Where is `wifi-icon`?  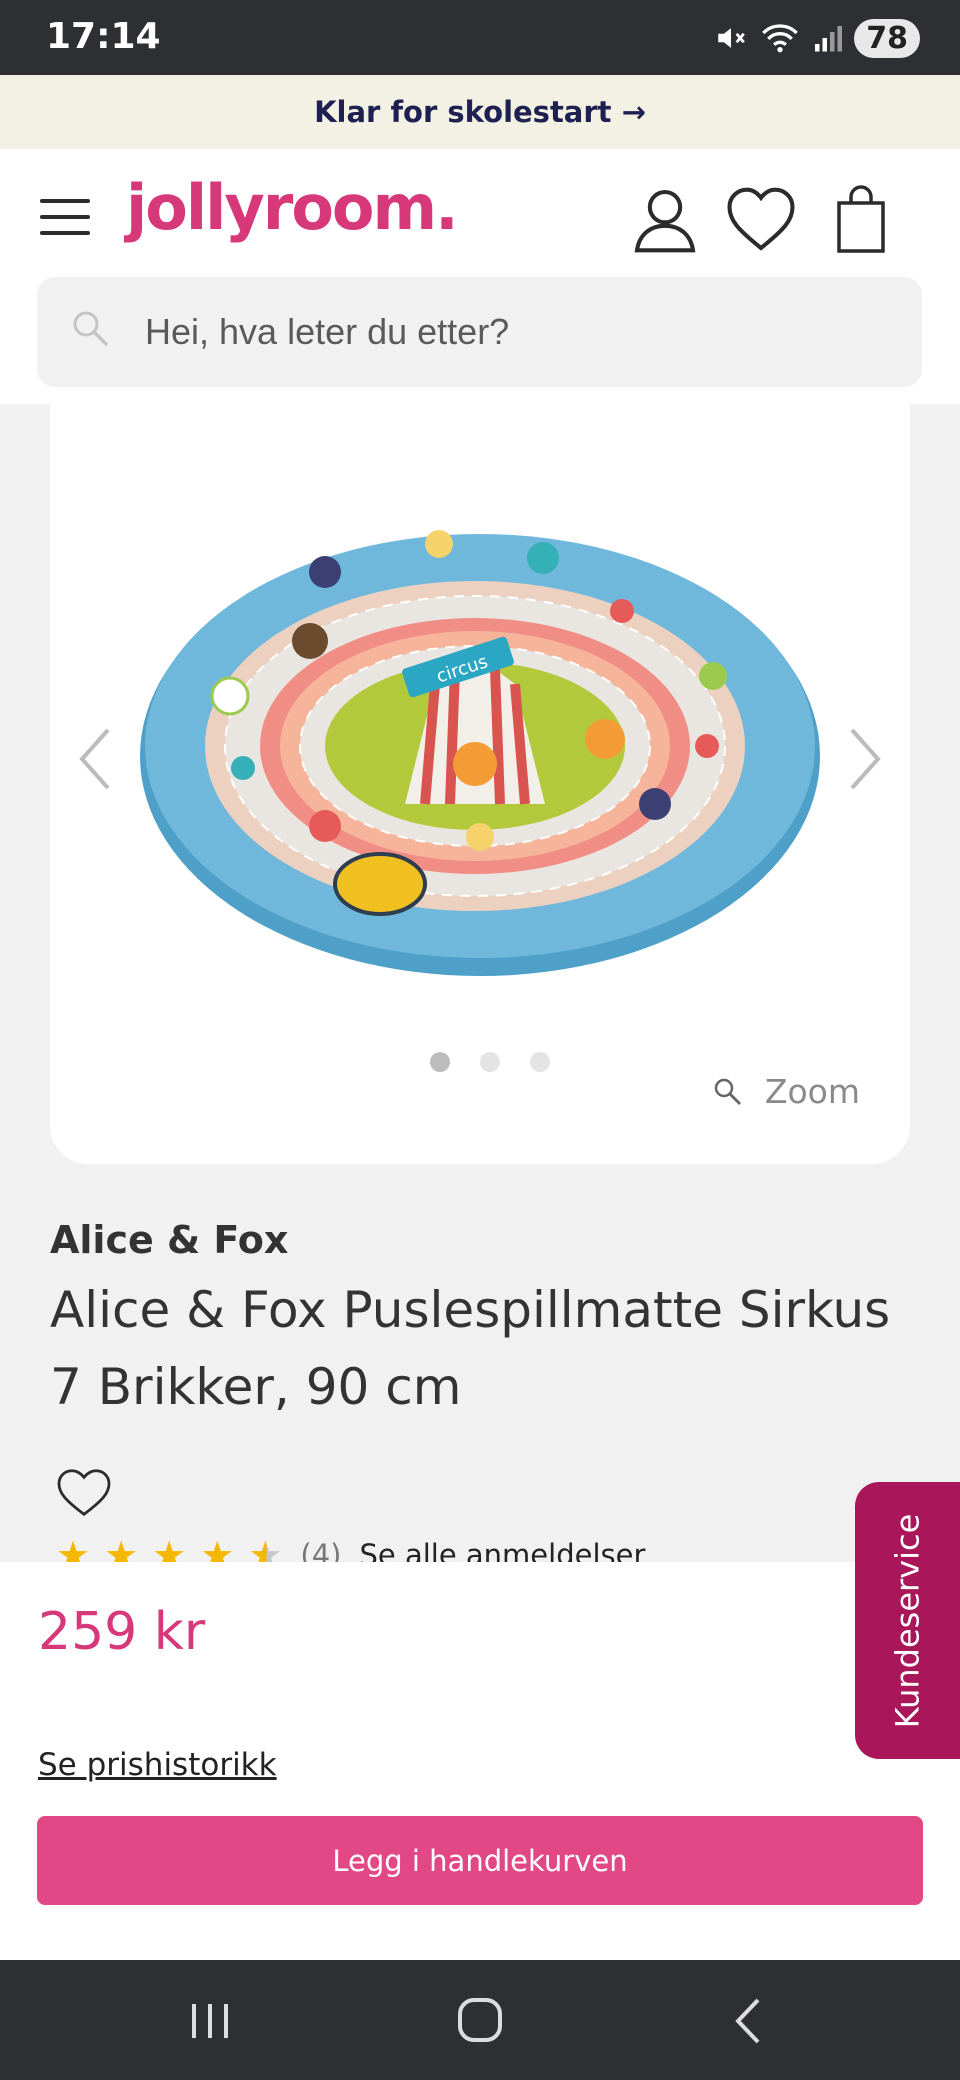 wifi-icon is located at coordinates (780, 38).